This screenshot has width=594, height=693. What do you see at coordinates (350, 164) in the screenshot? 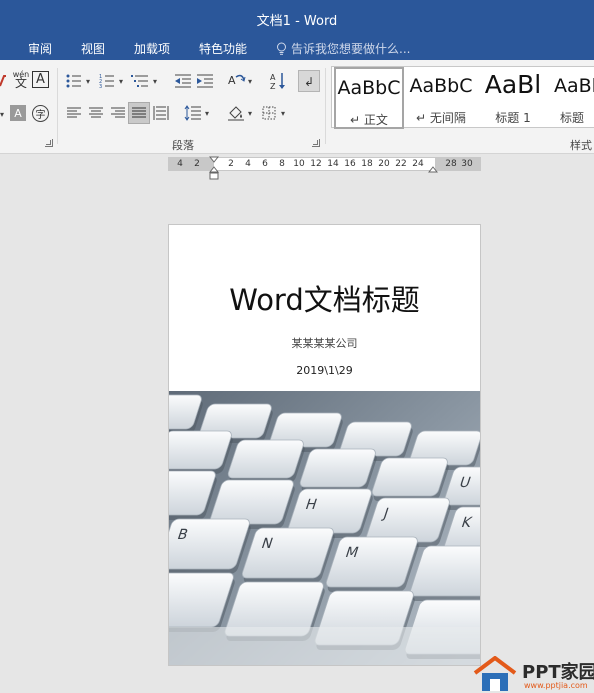
I see `ruler-tick-label: 16` at bounding box center [350, 164].